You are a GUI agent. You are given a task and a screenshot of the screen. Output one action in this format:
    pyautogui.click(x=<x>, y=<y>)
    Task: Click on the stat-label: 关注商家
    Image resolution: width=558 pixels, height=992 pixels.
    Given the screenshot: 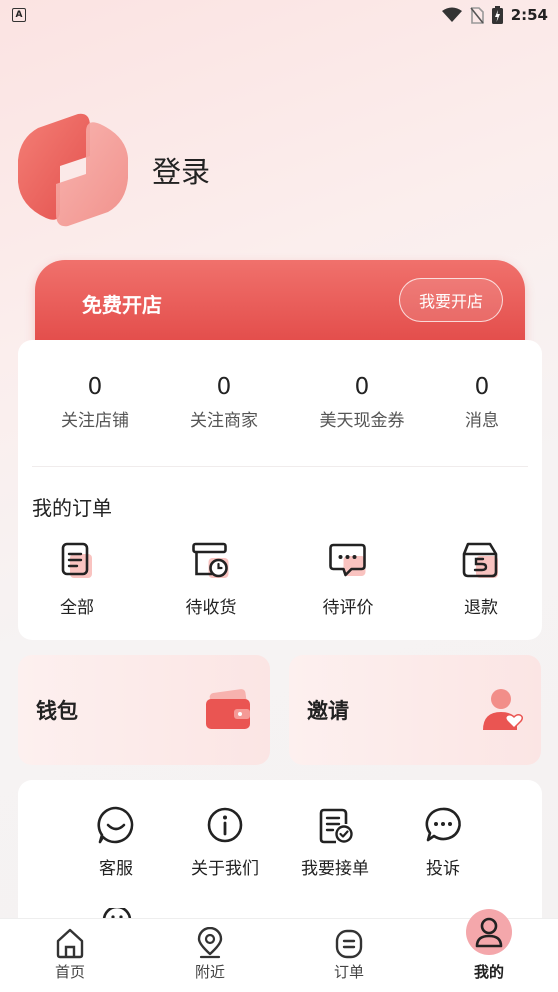 What is the action you would take?
    pyautogui.click(x=224, y=421)
    